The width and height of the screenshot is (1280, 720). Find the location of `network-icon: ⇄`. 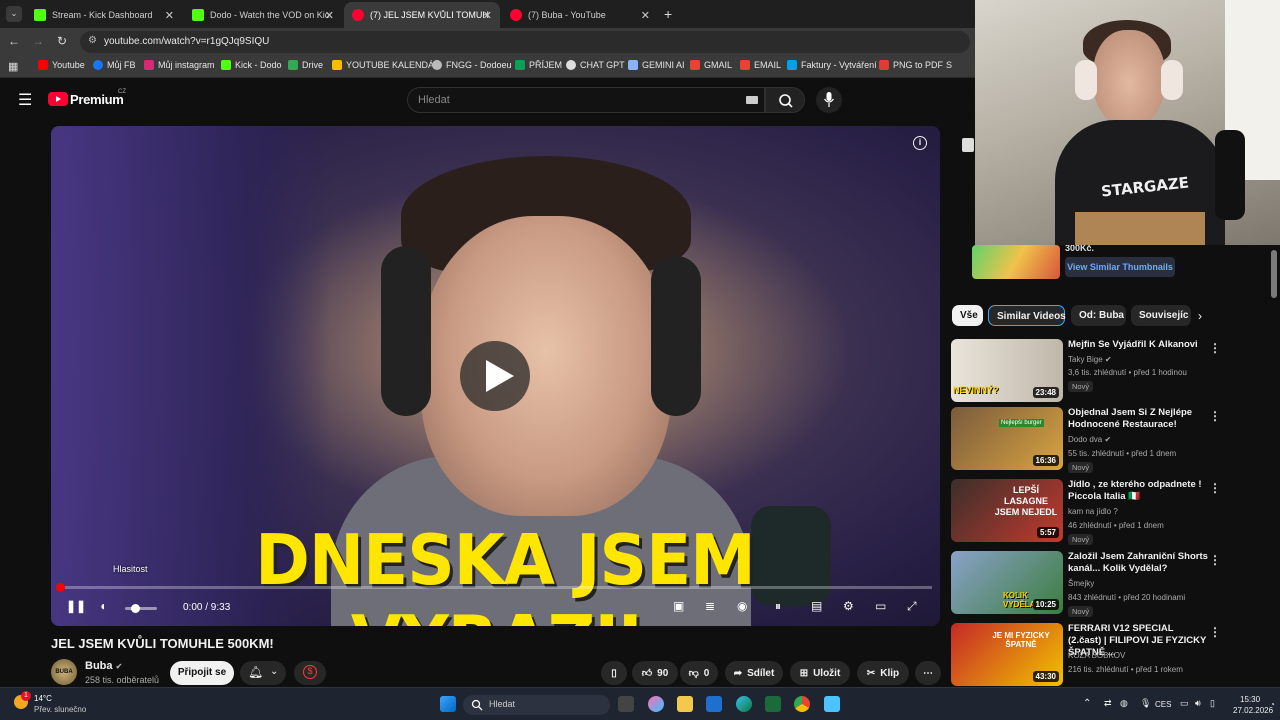

network-icon: ⇄ is located at coordinates (1108, 703).